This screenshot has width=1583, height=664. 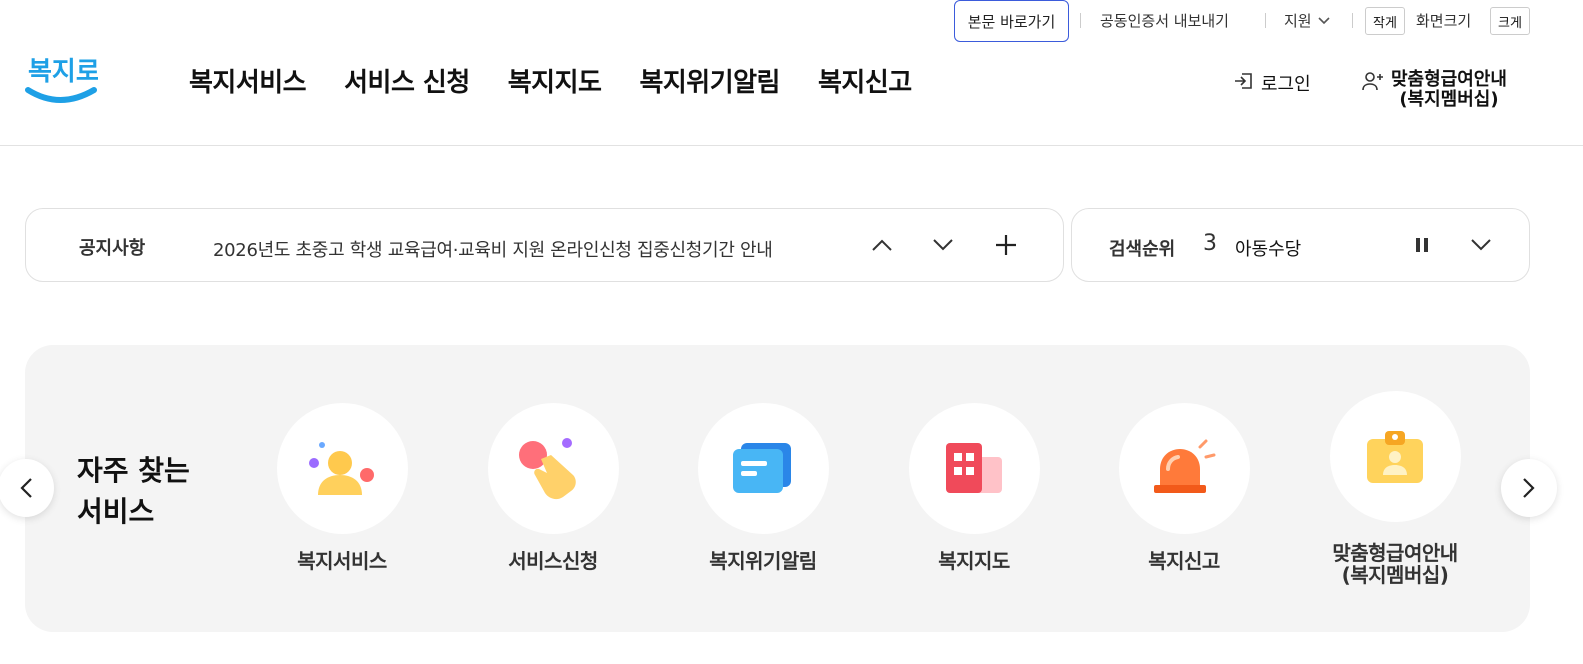 What do you see at coordinates (547, 468) in the screenshot?
I see `hand-tap-icon` at bounding box center [547, 468].